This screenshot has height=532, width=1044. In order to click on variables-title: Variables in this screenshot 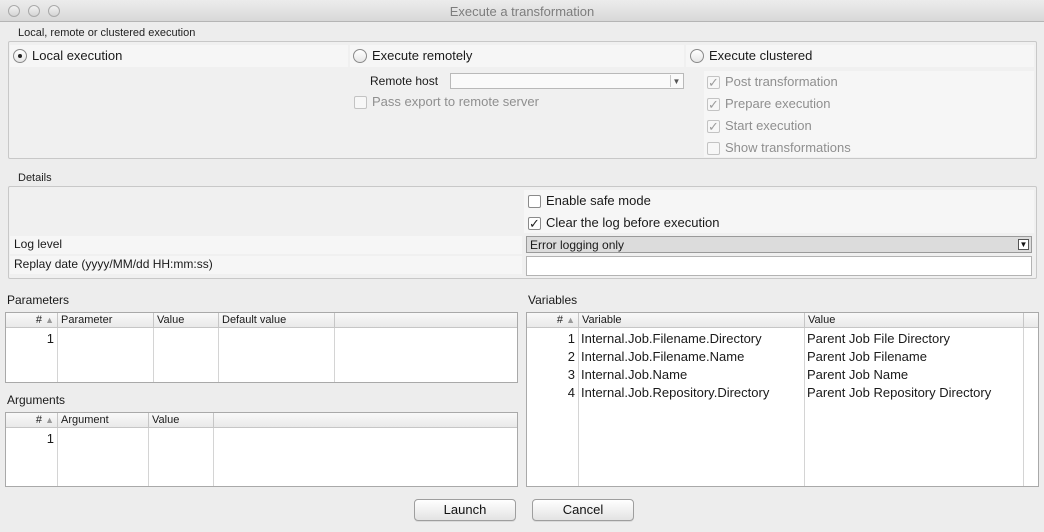, I will do `click(553, 300)`.